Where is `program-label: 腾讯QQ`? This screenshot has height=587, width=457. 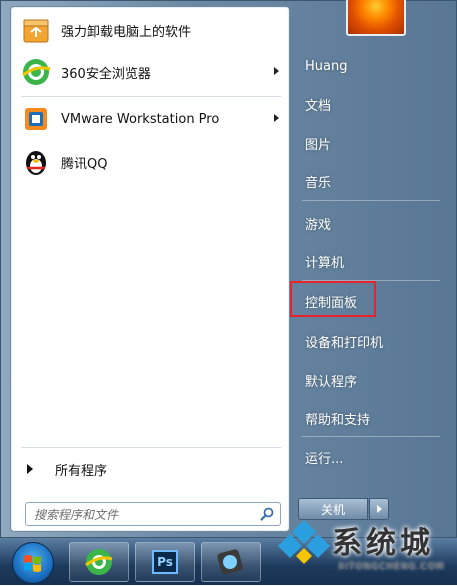 program-label: 腾讯QQ is located at coordinates (84, 164).